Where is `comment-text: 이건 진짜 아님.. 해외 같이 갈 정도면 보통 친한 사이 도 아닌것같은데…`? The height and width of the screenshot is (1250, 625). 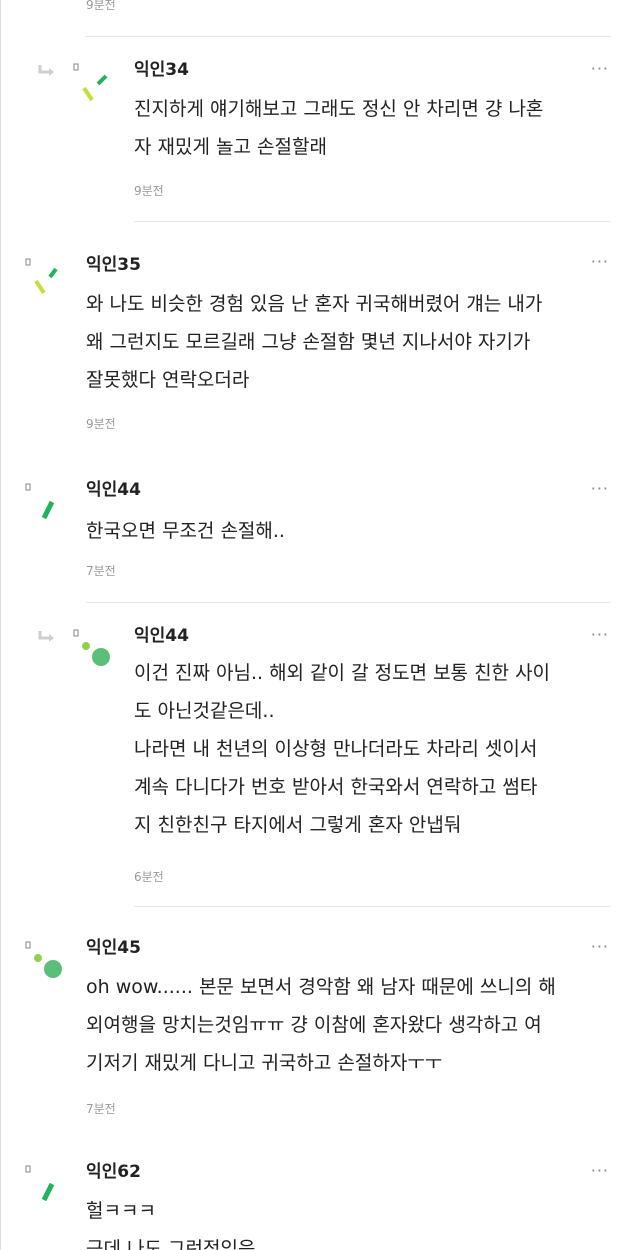
comment-text: 이건 진짜 아님.. 해외 같이 갈 정도면 보통 친한 사이 도 아닌것같은데… is located at coordinates (342, 749).